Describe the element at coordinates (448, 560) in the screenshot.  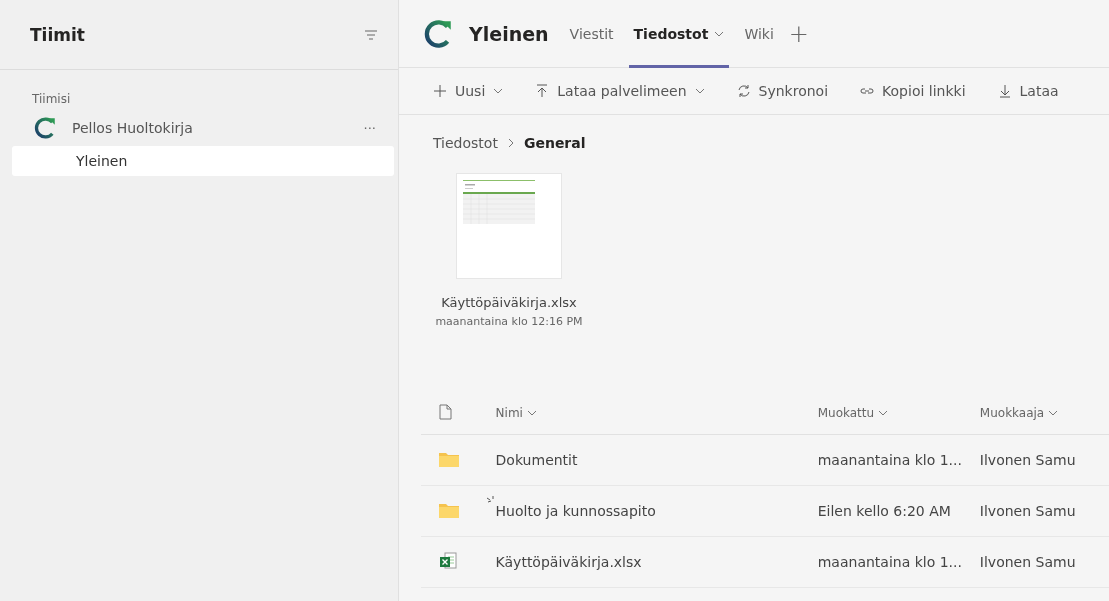
I see `spreadsheet-file-icon` at that location.